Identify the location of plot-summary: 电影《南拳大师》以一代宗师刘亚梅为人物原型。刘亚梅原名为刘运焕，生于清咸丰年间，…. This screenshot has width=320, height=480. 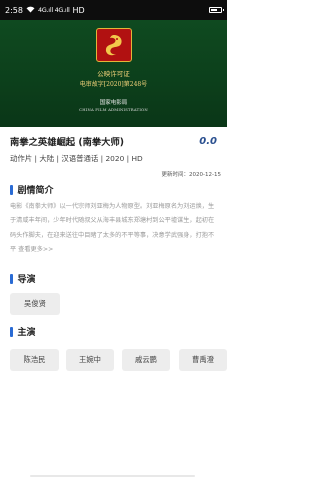
(114, 228).